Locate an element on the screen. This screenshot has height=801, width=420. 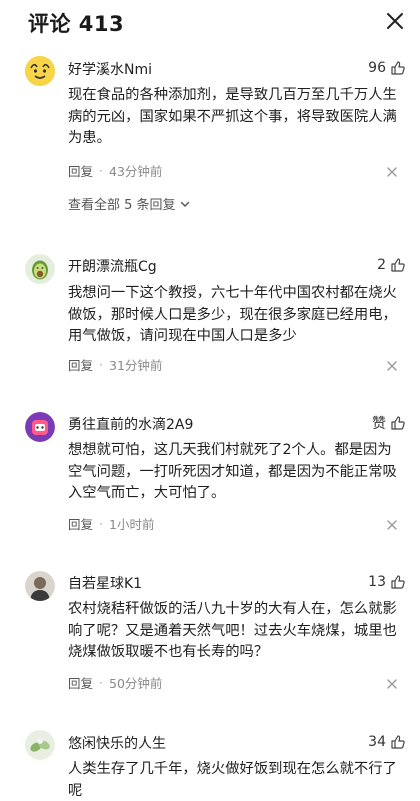
comments-header: 评论 413 is located at coordinates (210, 23).